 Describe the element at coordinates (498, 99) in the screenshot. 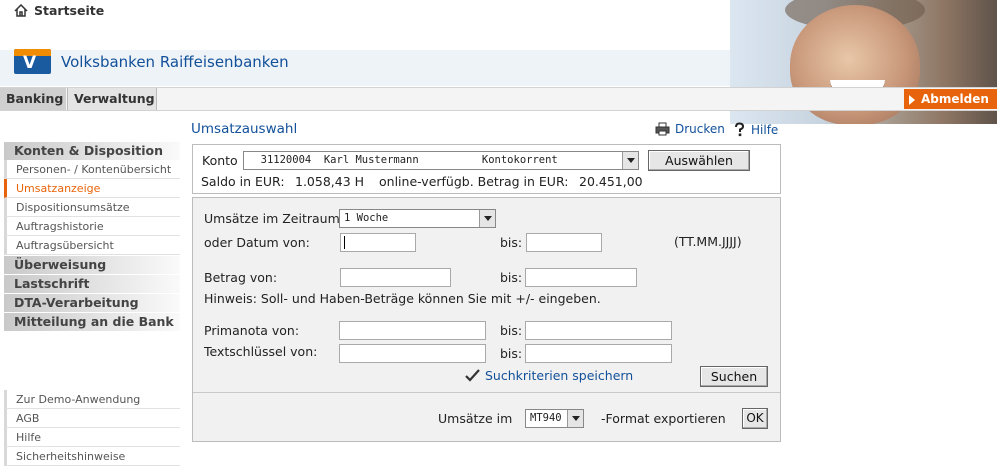

I see `top-nav: Banking Verwaltung` at that location.